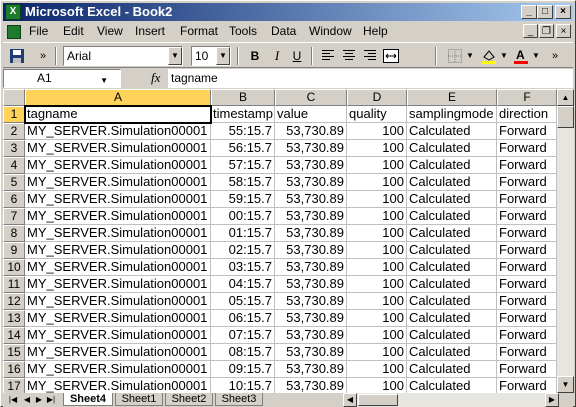 The height and width of the screenshot is (407, 576). What do you see at coordinates (14, 199) in the screenshot?
I see `row-header: 6` at bounding box center [14, 199].